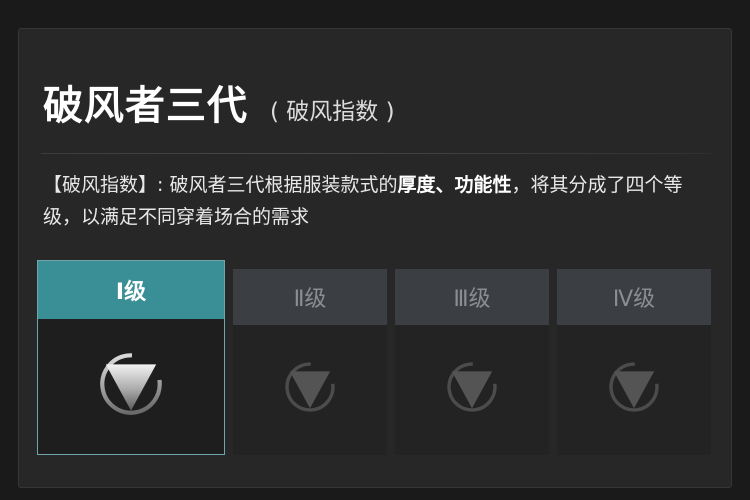 This screenshot has height=500, width=750. Describe the element at coordinates (283, 185) in the screenshot. I see `description-text-1: 破风者三代根据服装款式的` at that location.